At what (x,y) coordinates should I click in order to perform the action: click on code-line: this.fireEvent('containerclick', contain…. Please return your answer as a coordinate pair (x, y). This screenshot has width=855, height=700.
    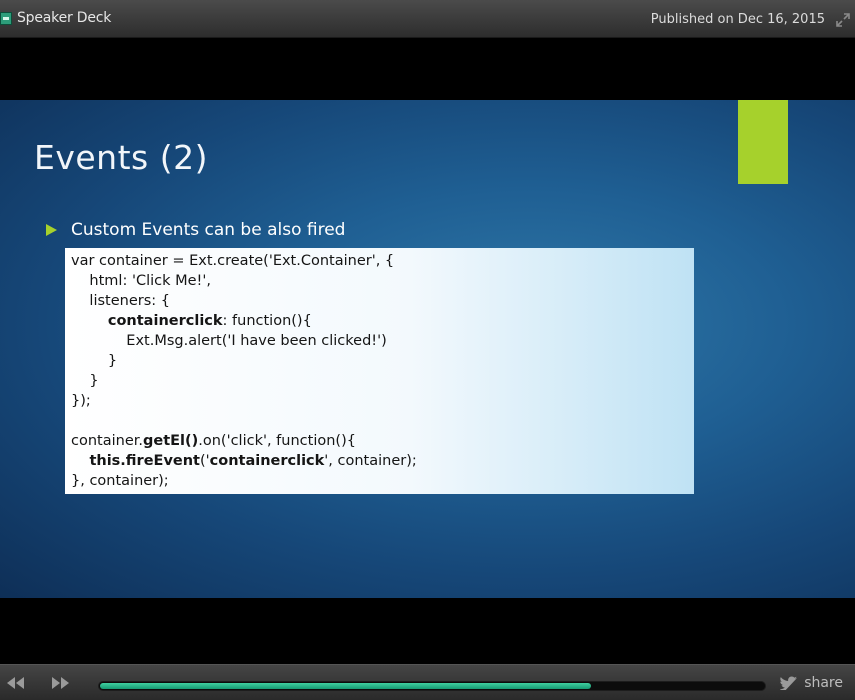
    Looking at the image, I should click on (253, 461).